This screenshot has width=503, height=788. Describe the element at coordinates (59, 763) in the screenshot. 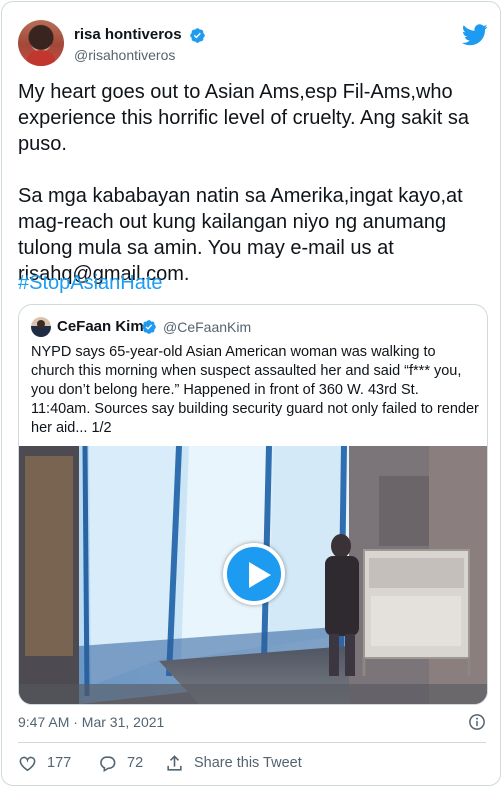

I see `like-count: 177` at that location.